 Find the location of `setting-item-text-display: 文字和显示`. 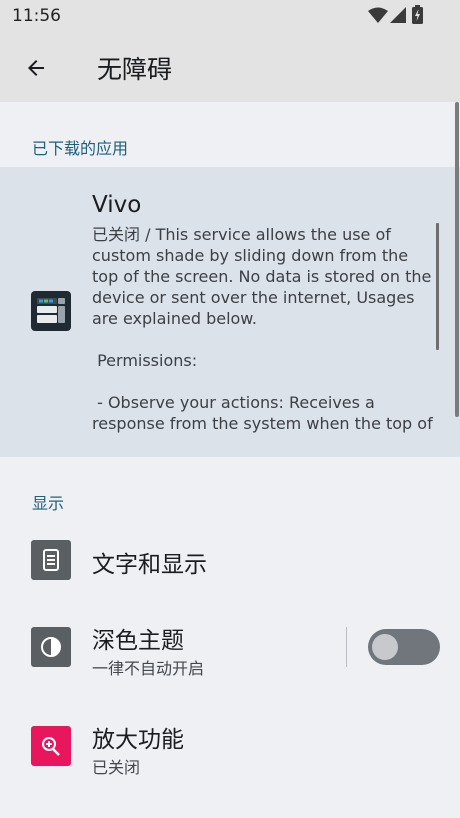

setting-item-text-display: 文字和显示 is located at coordinates (230, 560).